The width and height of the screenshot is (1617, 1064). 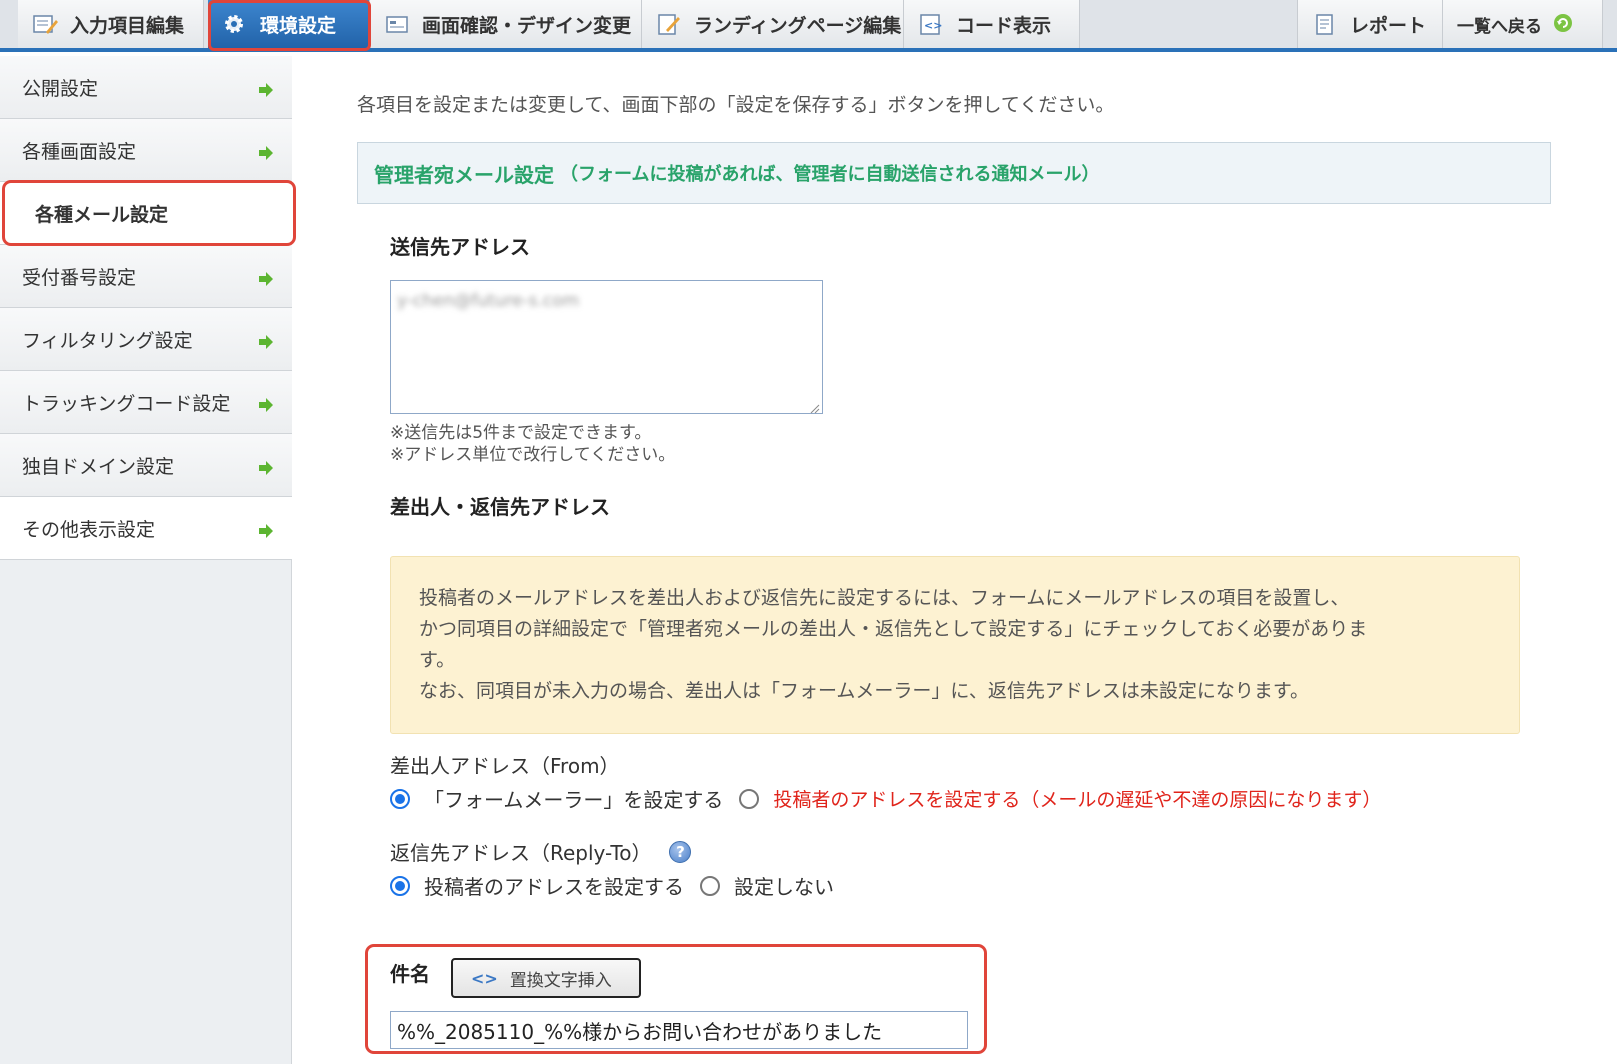 I want to click on resize-handle-icon, so click(x=814, y=406).